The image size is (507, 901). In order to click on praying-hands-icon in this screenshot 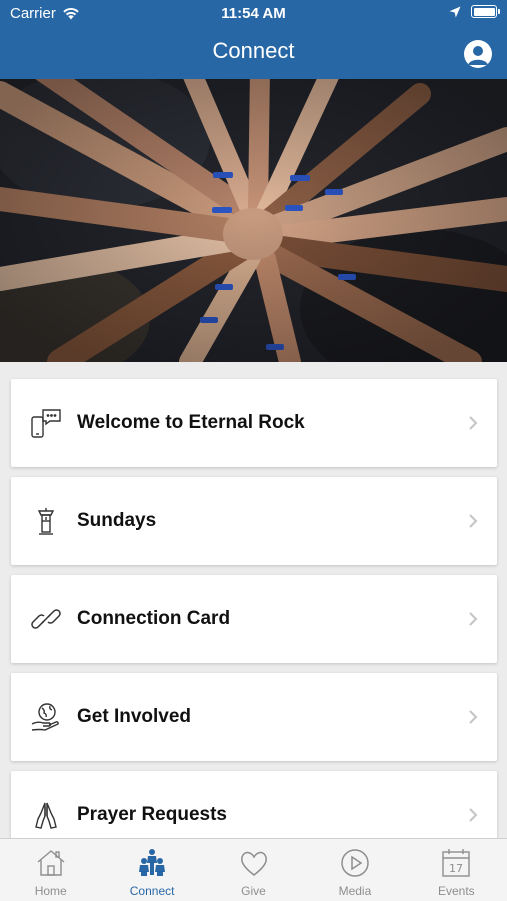, I will do `click(46, 815)`.